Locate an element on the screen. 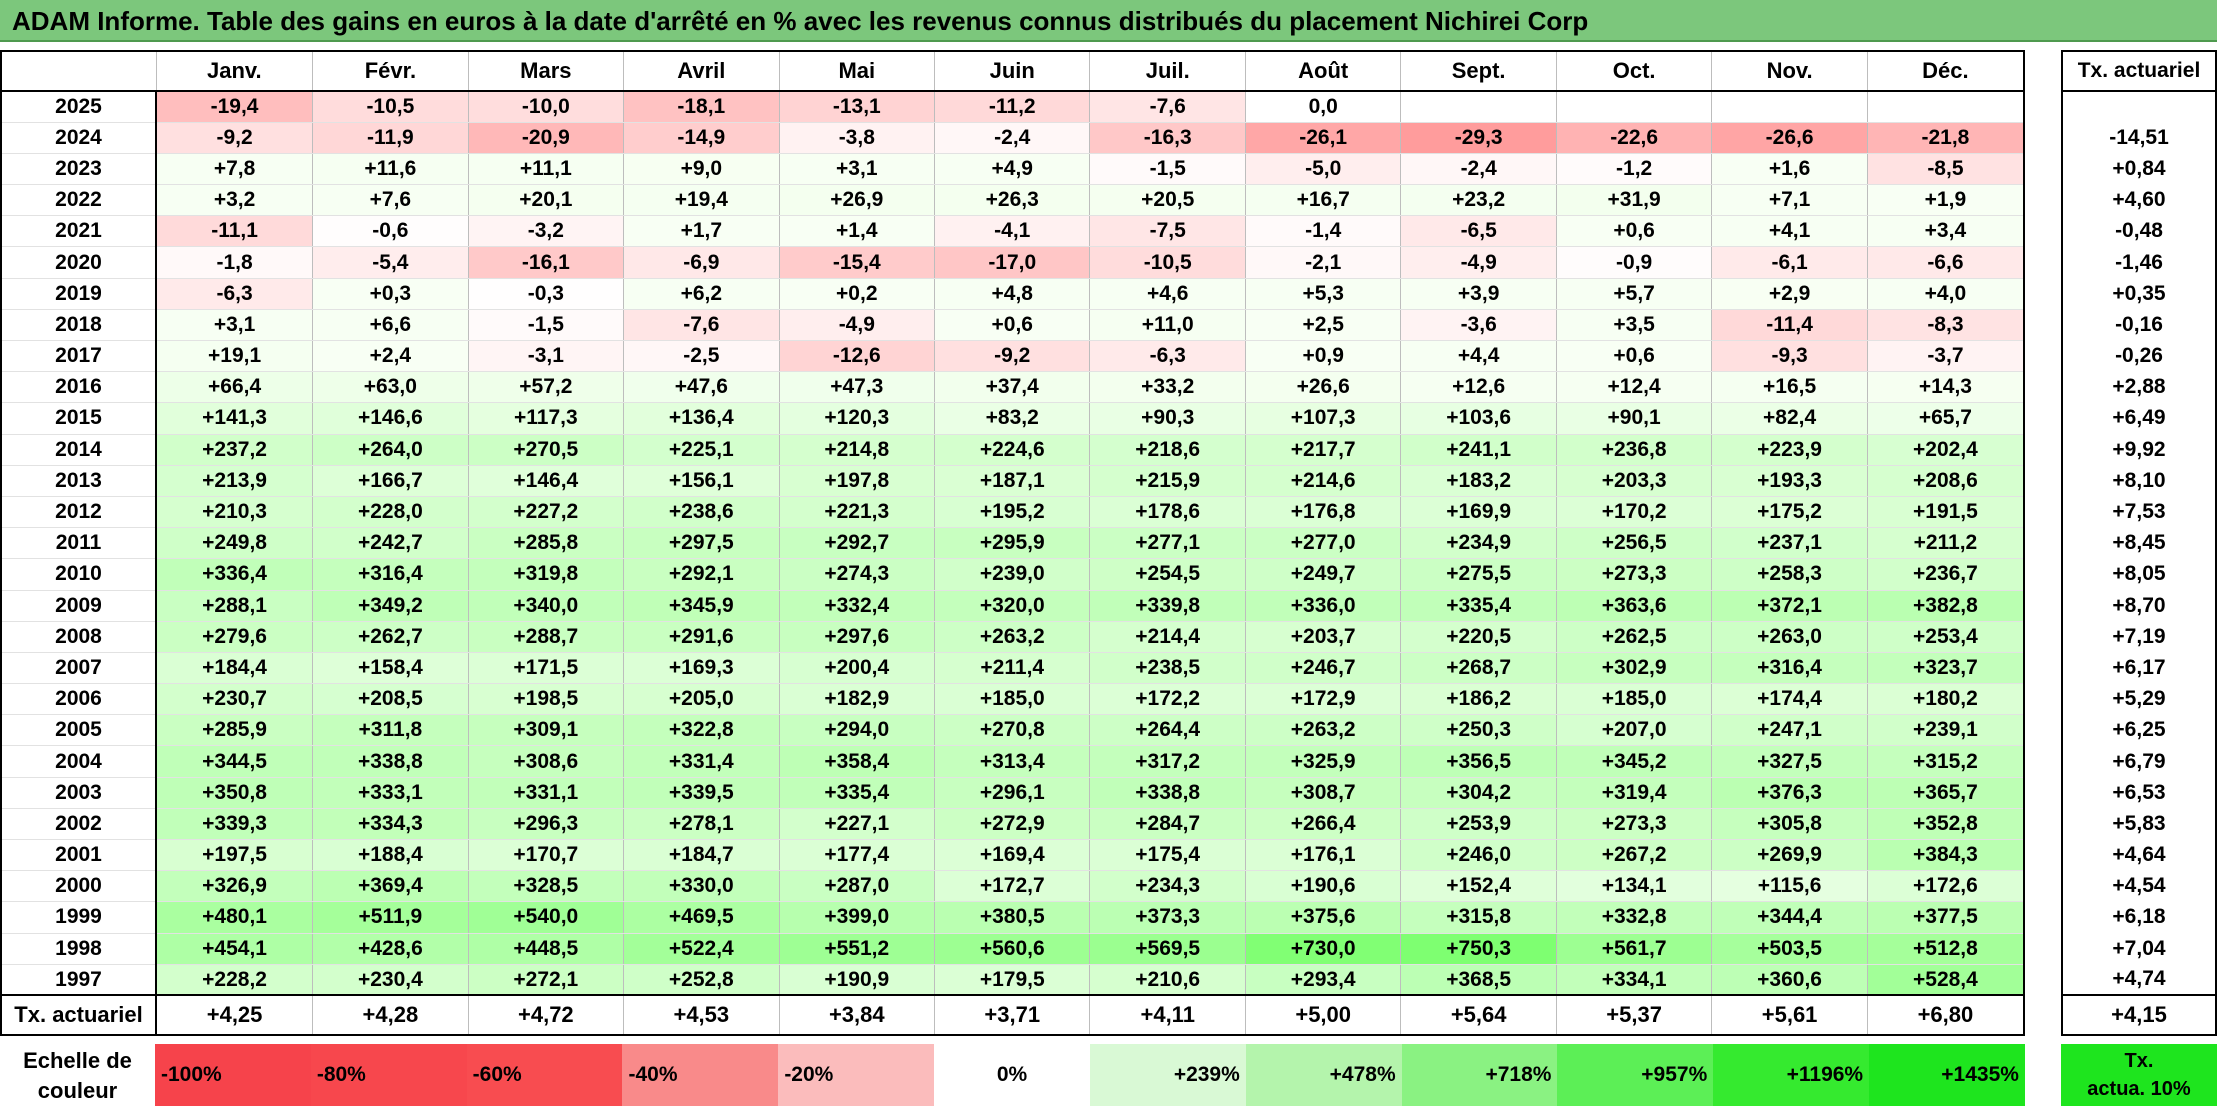 The width and height of the screenshot is (2217, 1106). tx-actuariel-cell: +6,17 is located at coordinates (2139, 667).